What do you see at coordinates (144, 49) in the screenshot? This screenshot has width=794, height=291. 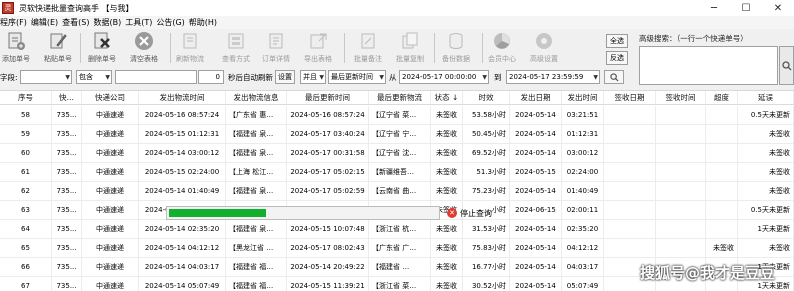 I see `clear-table-button: 清空表格` at bounding box center [144, 49].